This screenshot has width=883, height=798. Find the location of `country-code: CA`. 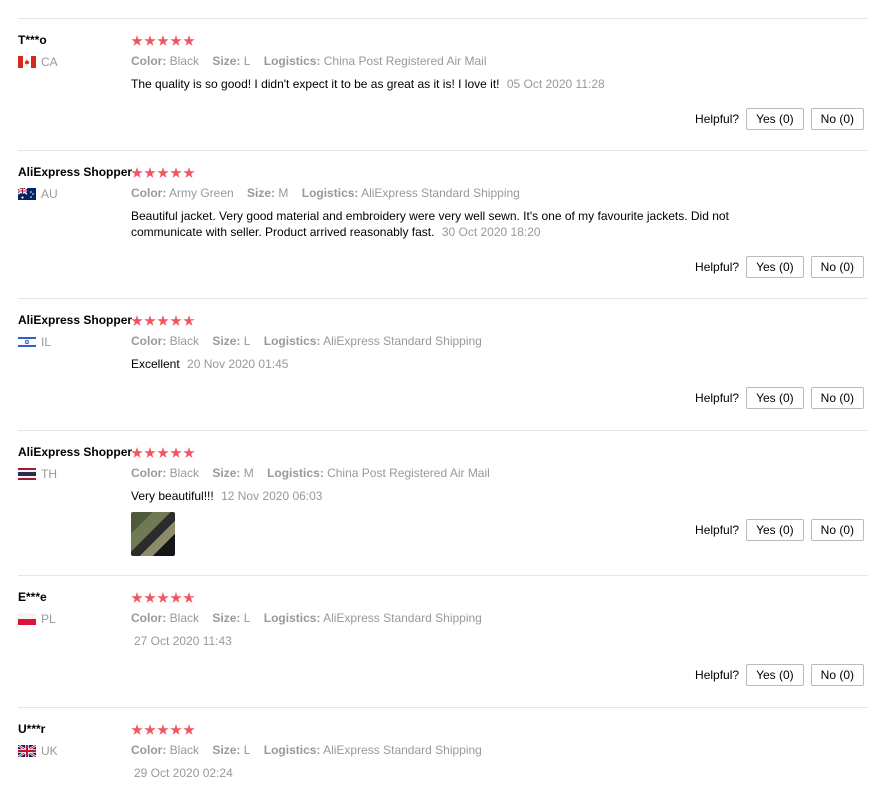

country-code: CA is located at coordinates (49, 62).